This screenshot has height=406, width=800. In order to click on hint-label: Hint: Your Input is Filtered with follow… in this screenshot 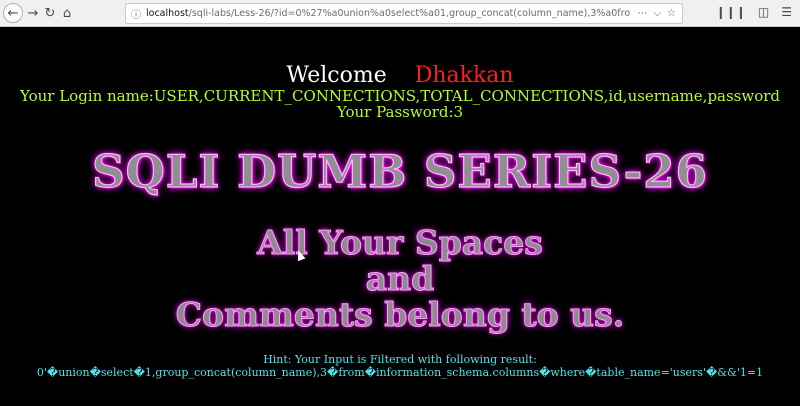, I will do `click(400, 359)`.